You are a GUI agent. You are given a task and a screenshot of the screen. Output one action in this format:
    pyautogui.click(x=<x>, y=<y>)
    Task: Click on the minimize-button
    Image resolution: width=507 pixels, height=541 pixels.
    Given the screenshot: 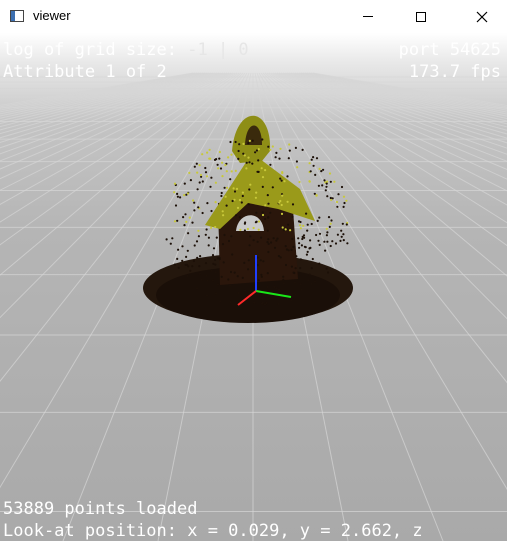 What is the action you would take?
    pyautogui.click(x=368, y=16)
    